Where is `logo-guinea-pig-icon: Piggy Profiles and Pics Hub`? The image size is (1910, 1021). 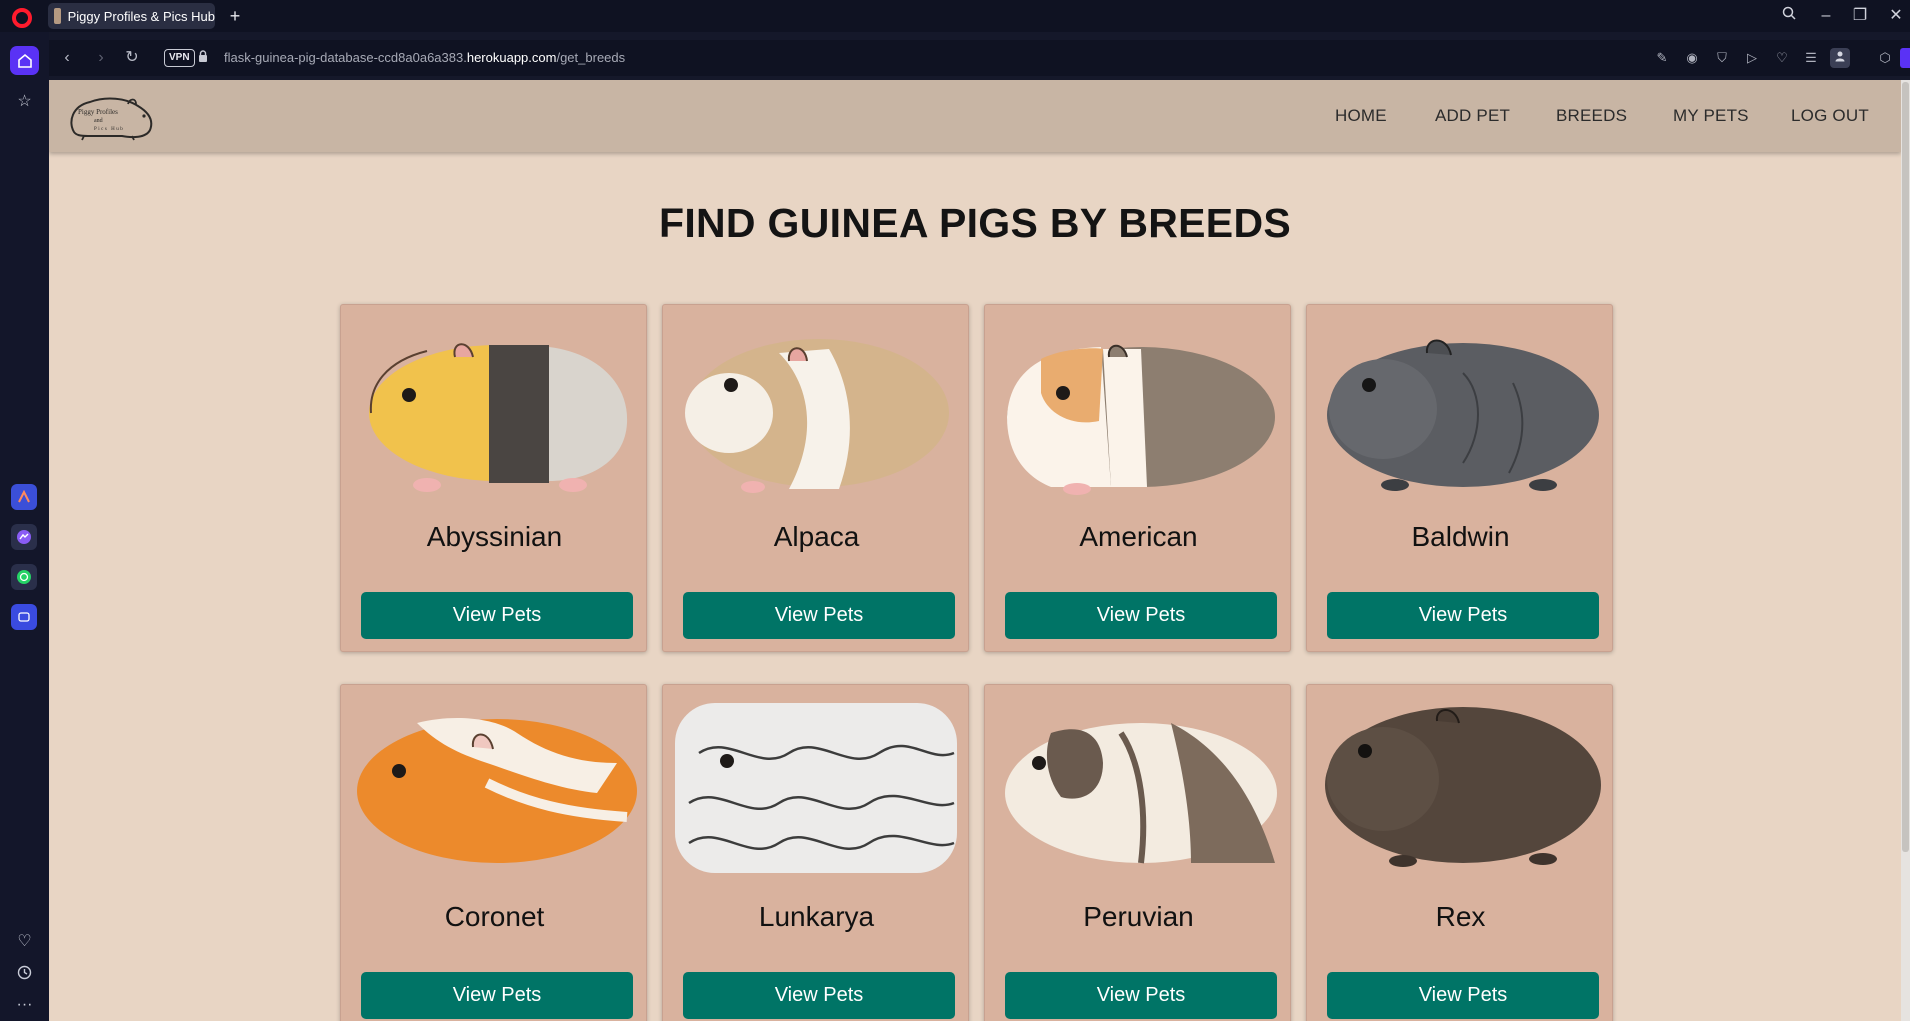 logo-guinea-pig-icon: Piggy Profiles and Pics Hub is located at coordinates (111, 117).